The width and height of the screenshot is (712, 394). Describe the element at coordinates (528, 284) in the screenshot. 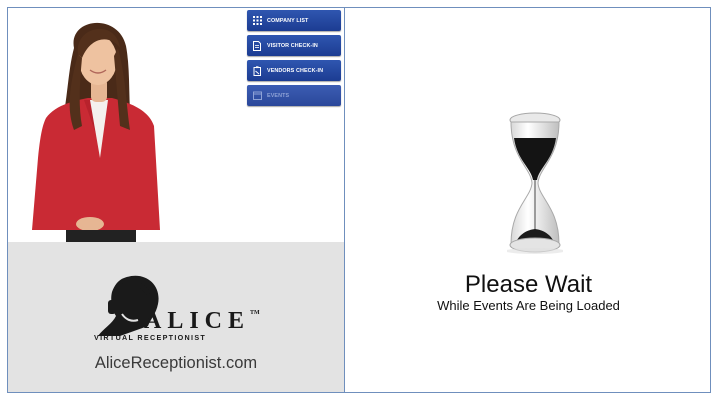

I see `loading-title: Please Wait` at that location.